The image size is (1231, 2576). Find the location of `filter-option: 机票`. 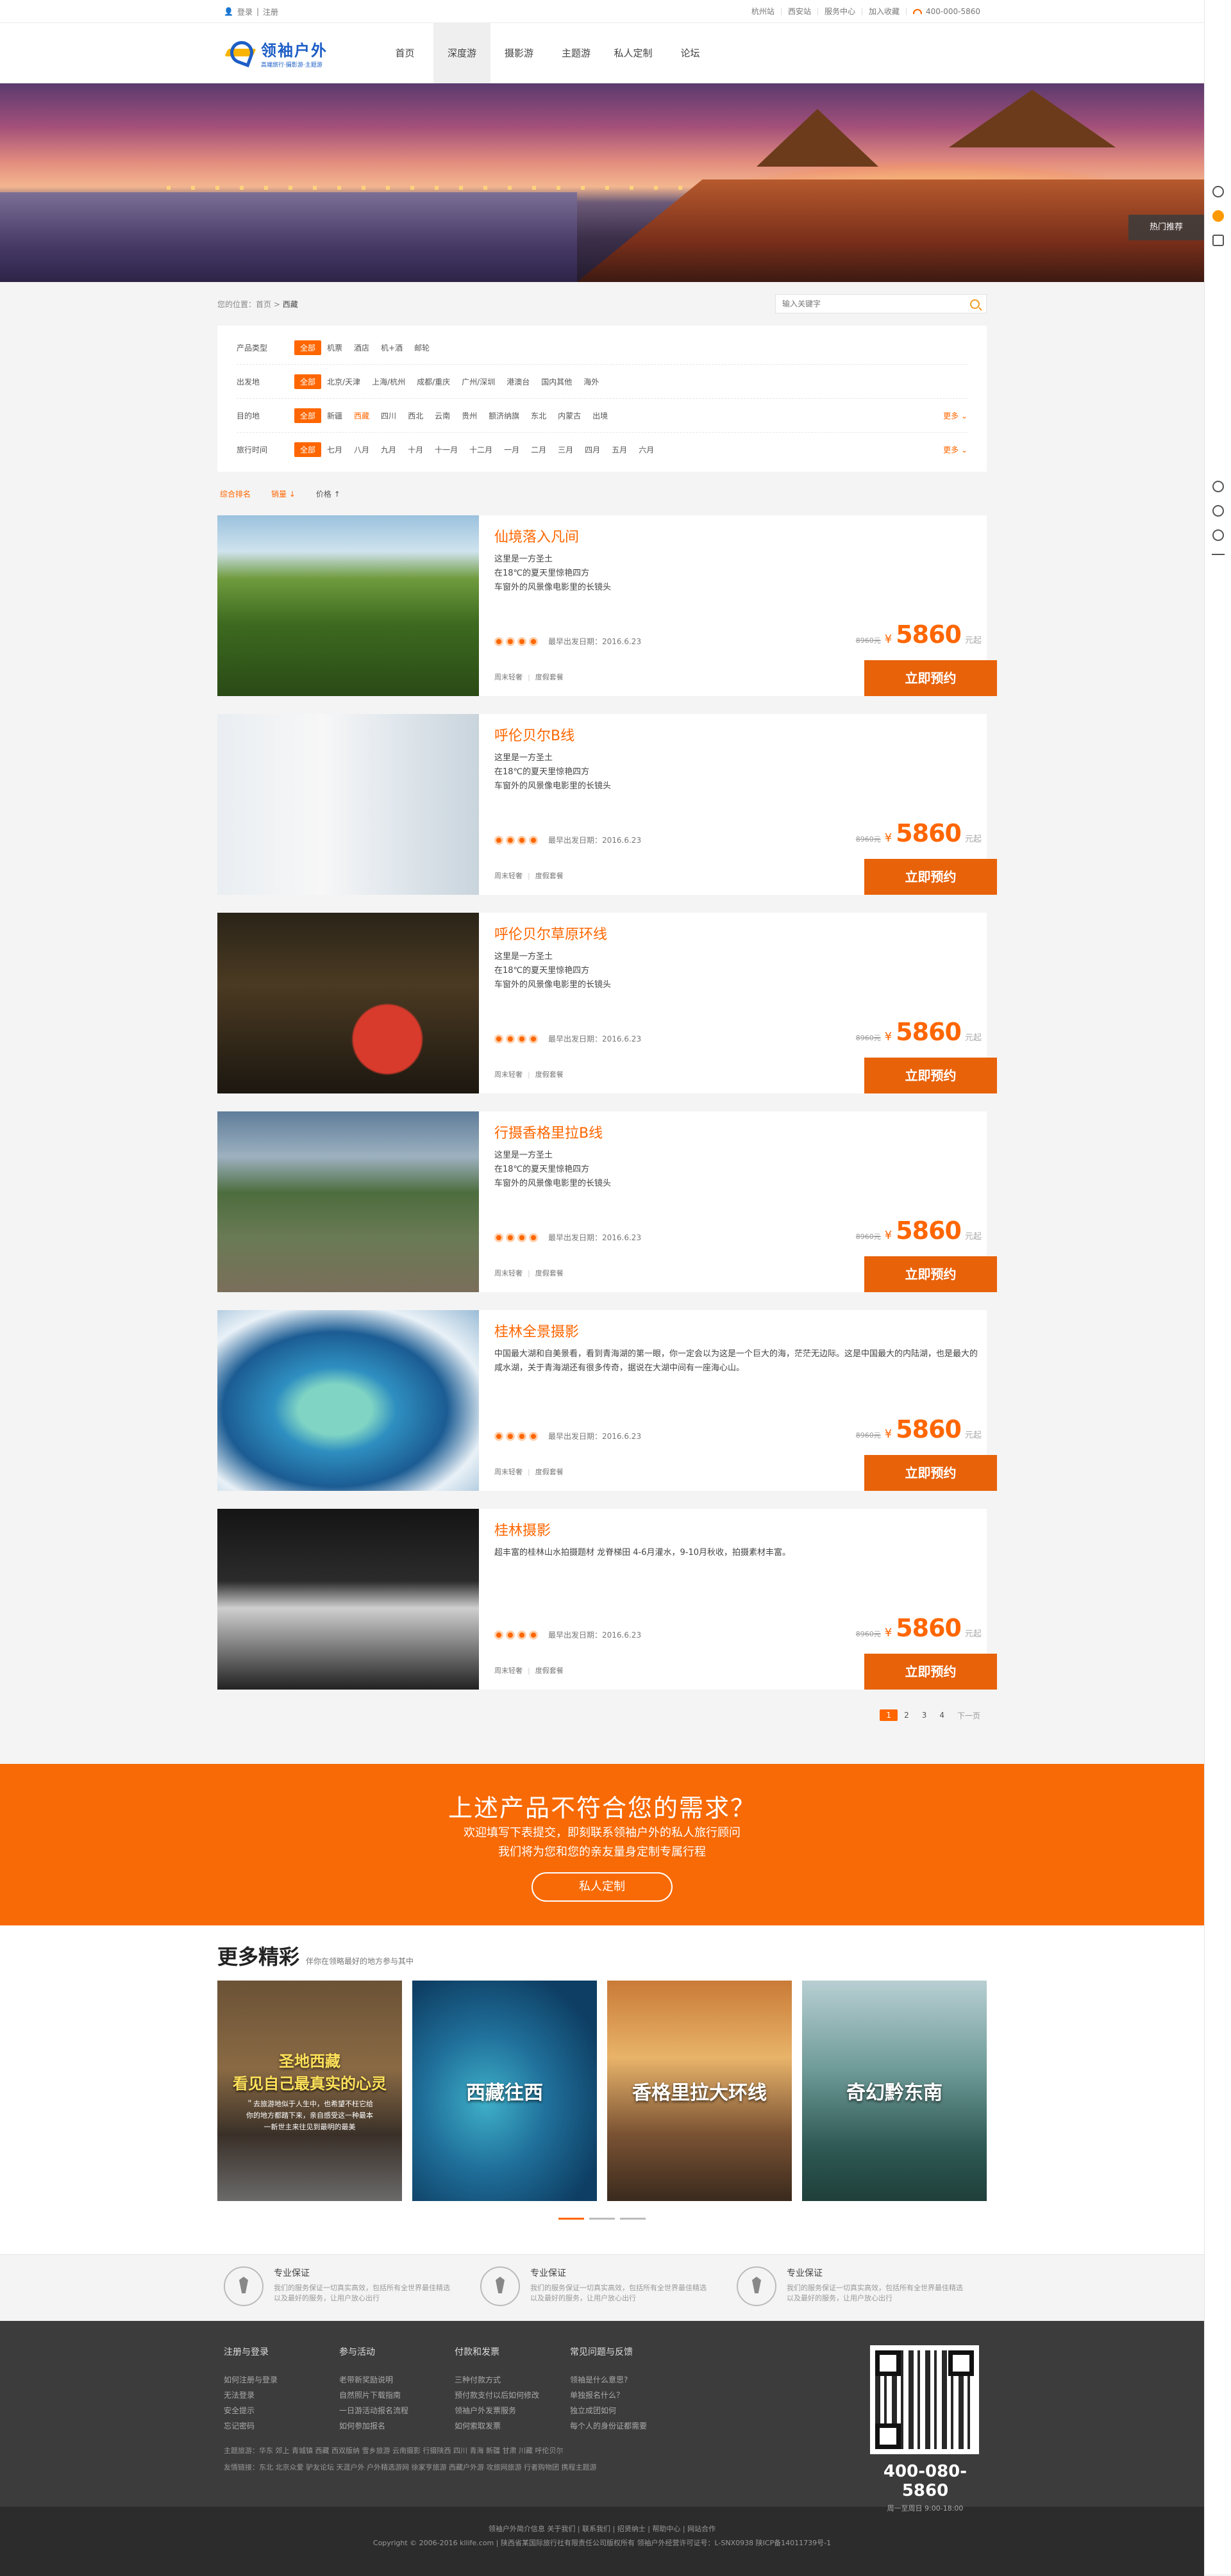

filter-option: 机票 is located at coordinates (334, 347).